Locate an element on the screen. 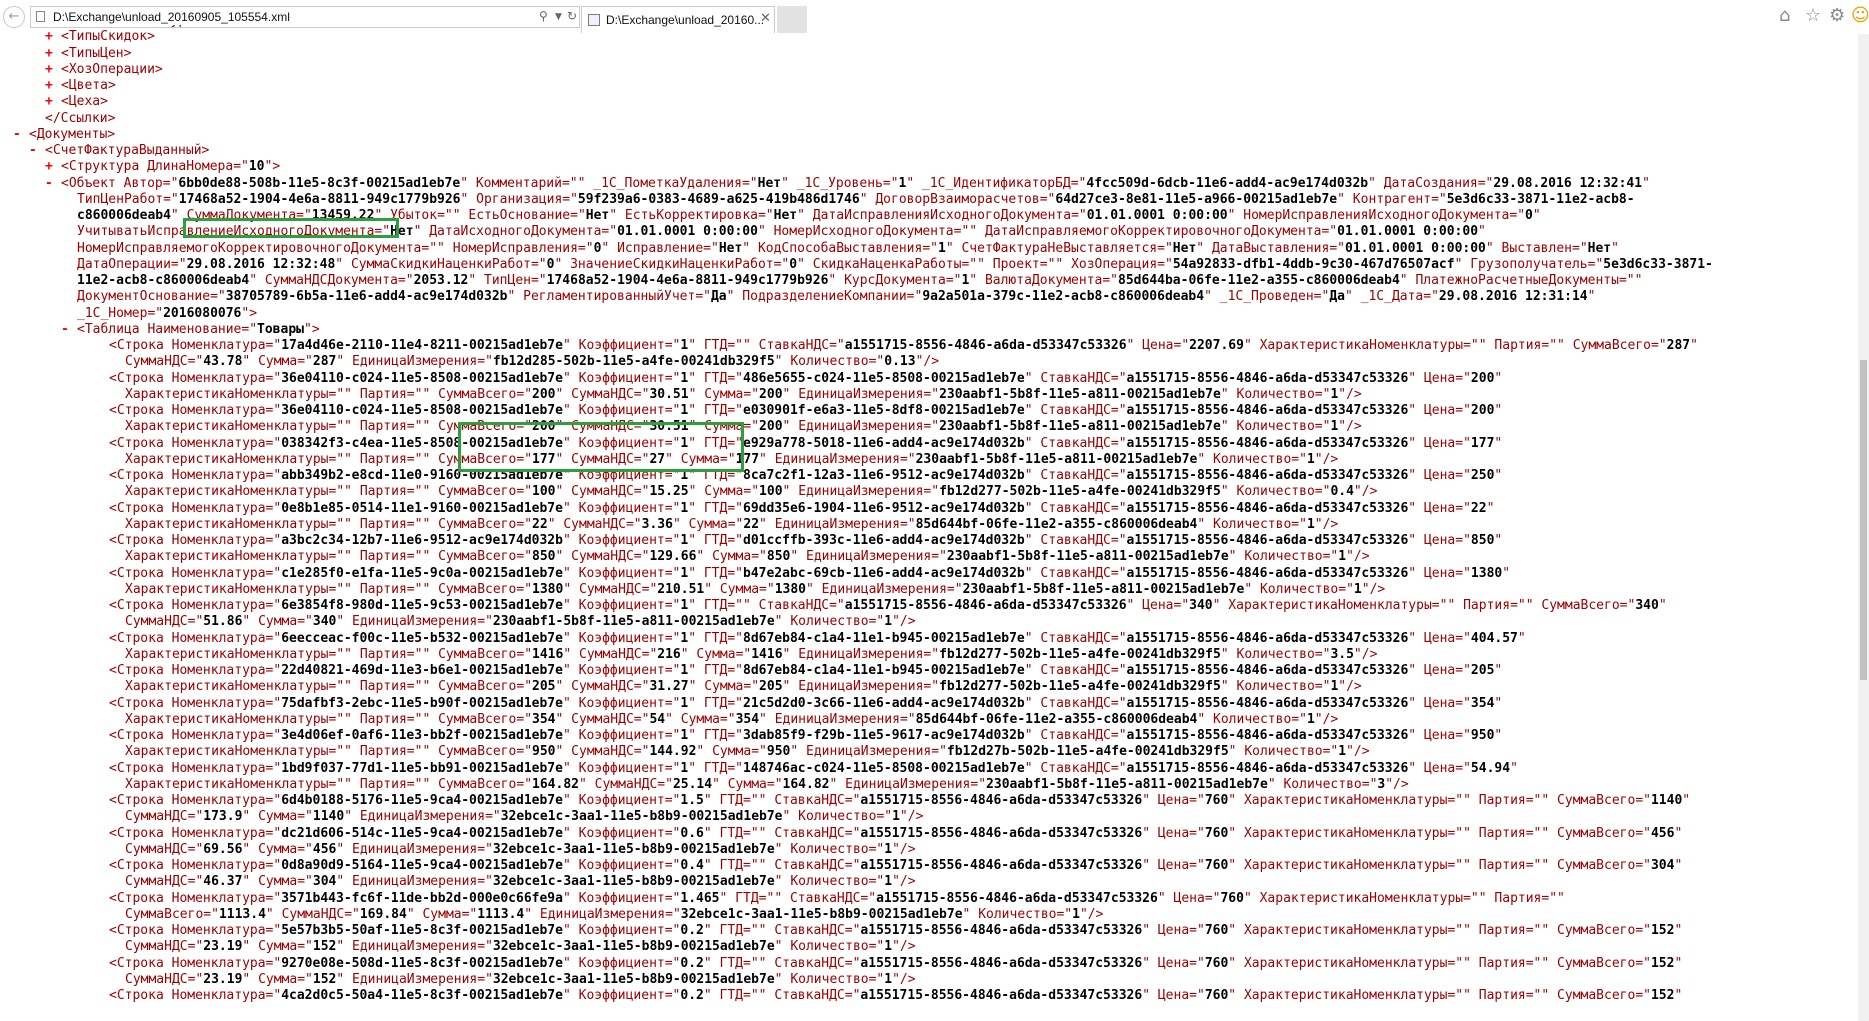  star-icon: ☆ is located at coordinates (1813, 15).